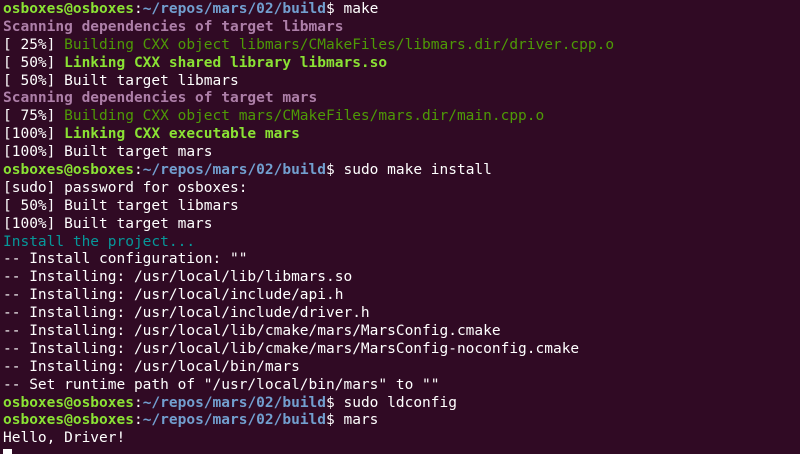  What do you see at coordinates (401, 439) in the screenshot?
I see `output-line: Hello, Driver!` at bounding box center [401, 439].